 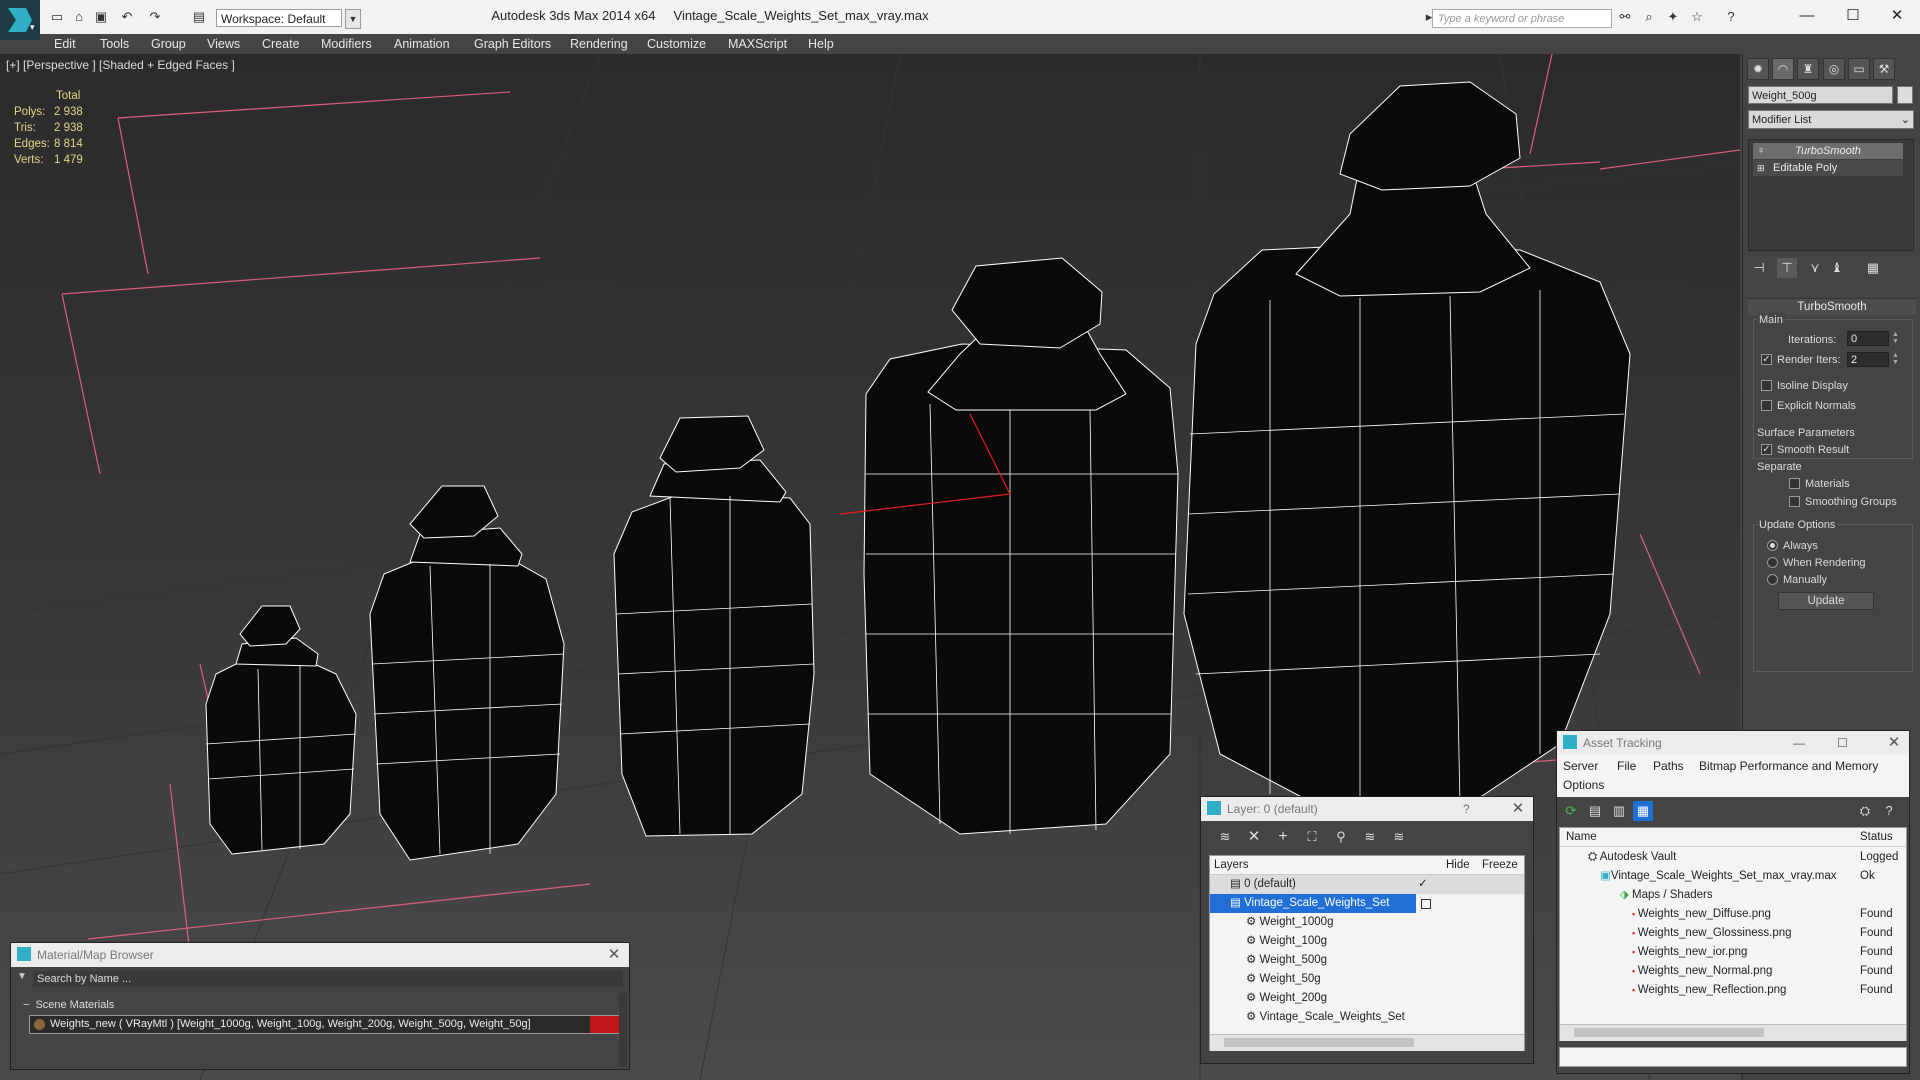 I want to click on col-hide: Hide, so click(x=1458, y=865).